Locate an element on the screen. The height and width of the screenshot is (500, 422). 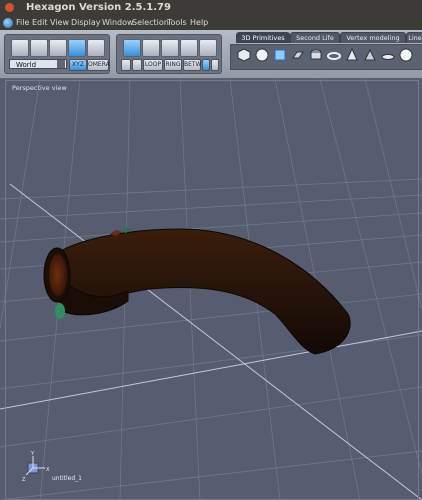
menu-file: File is located at coordinates (22, 23).